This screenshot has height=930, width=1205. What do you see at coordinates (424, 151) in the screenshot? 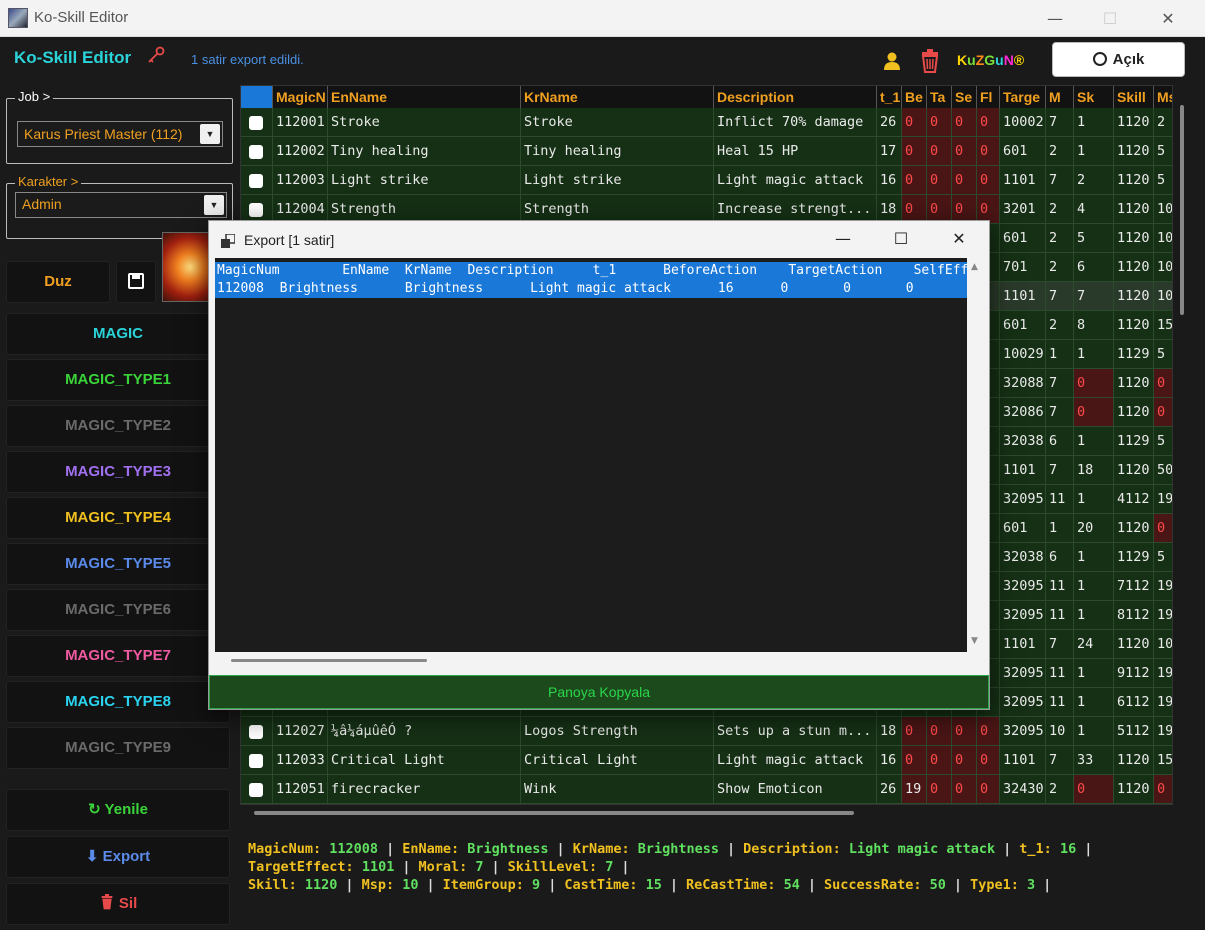
I see `table-cell: Tiny healing` at bounding box center [424, 151].